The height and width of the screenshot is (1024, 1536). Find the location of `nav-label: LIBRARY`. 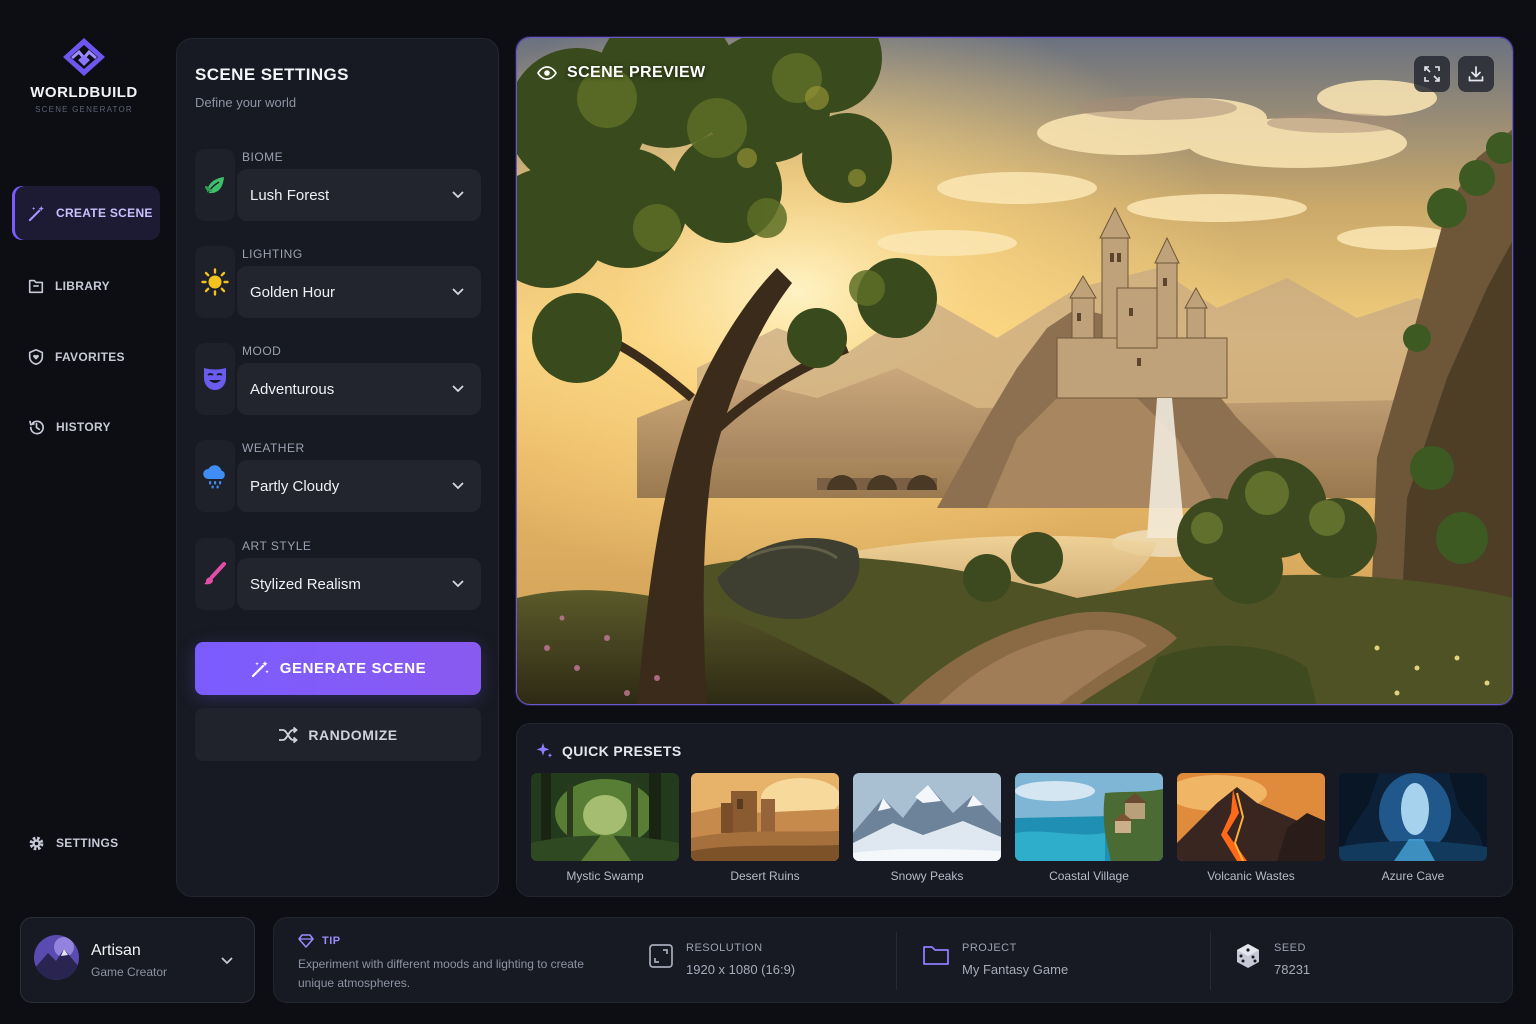

nav-label: LIBRARY is located at coordinates (82, 286).